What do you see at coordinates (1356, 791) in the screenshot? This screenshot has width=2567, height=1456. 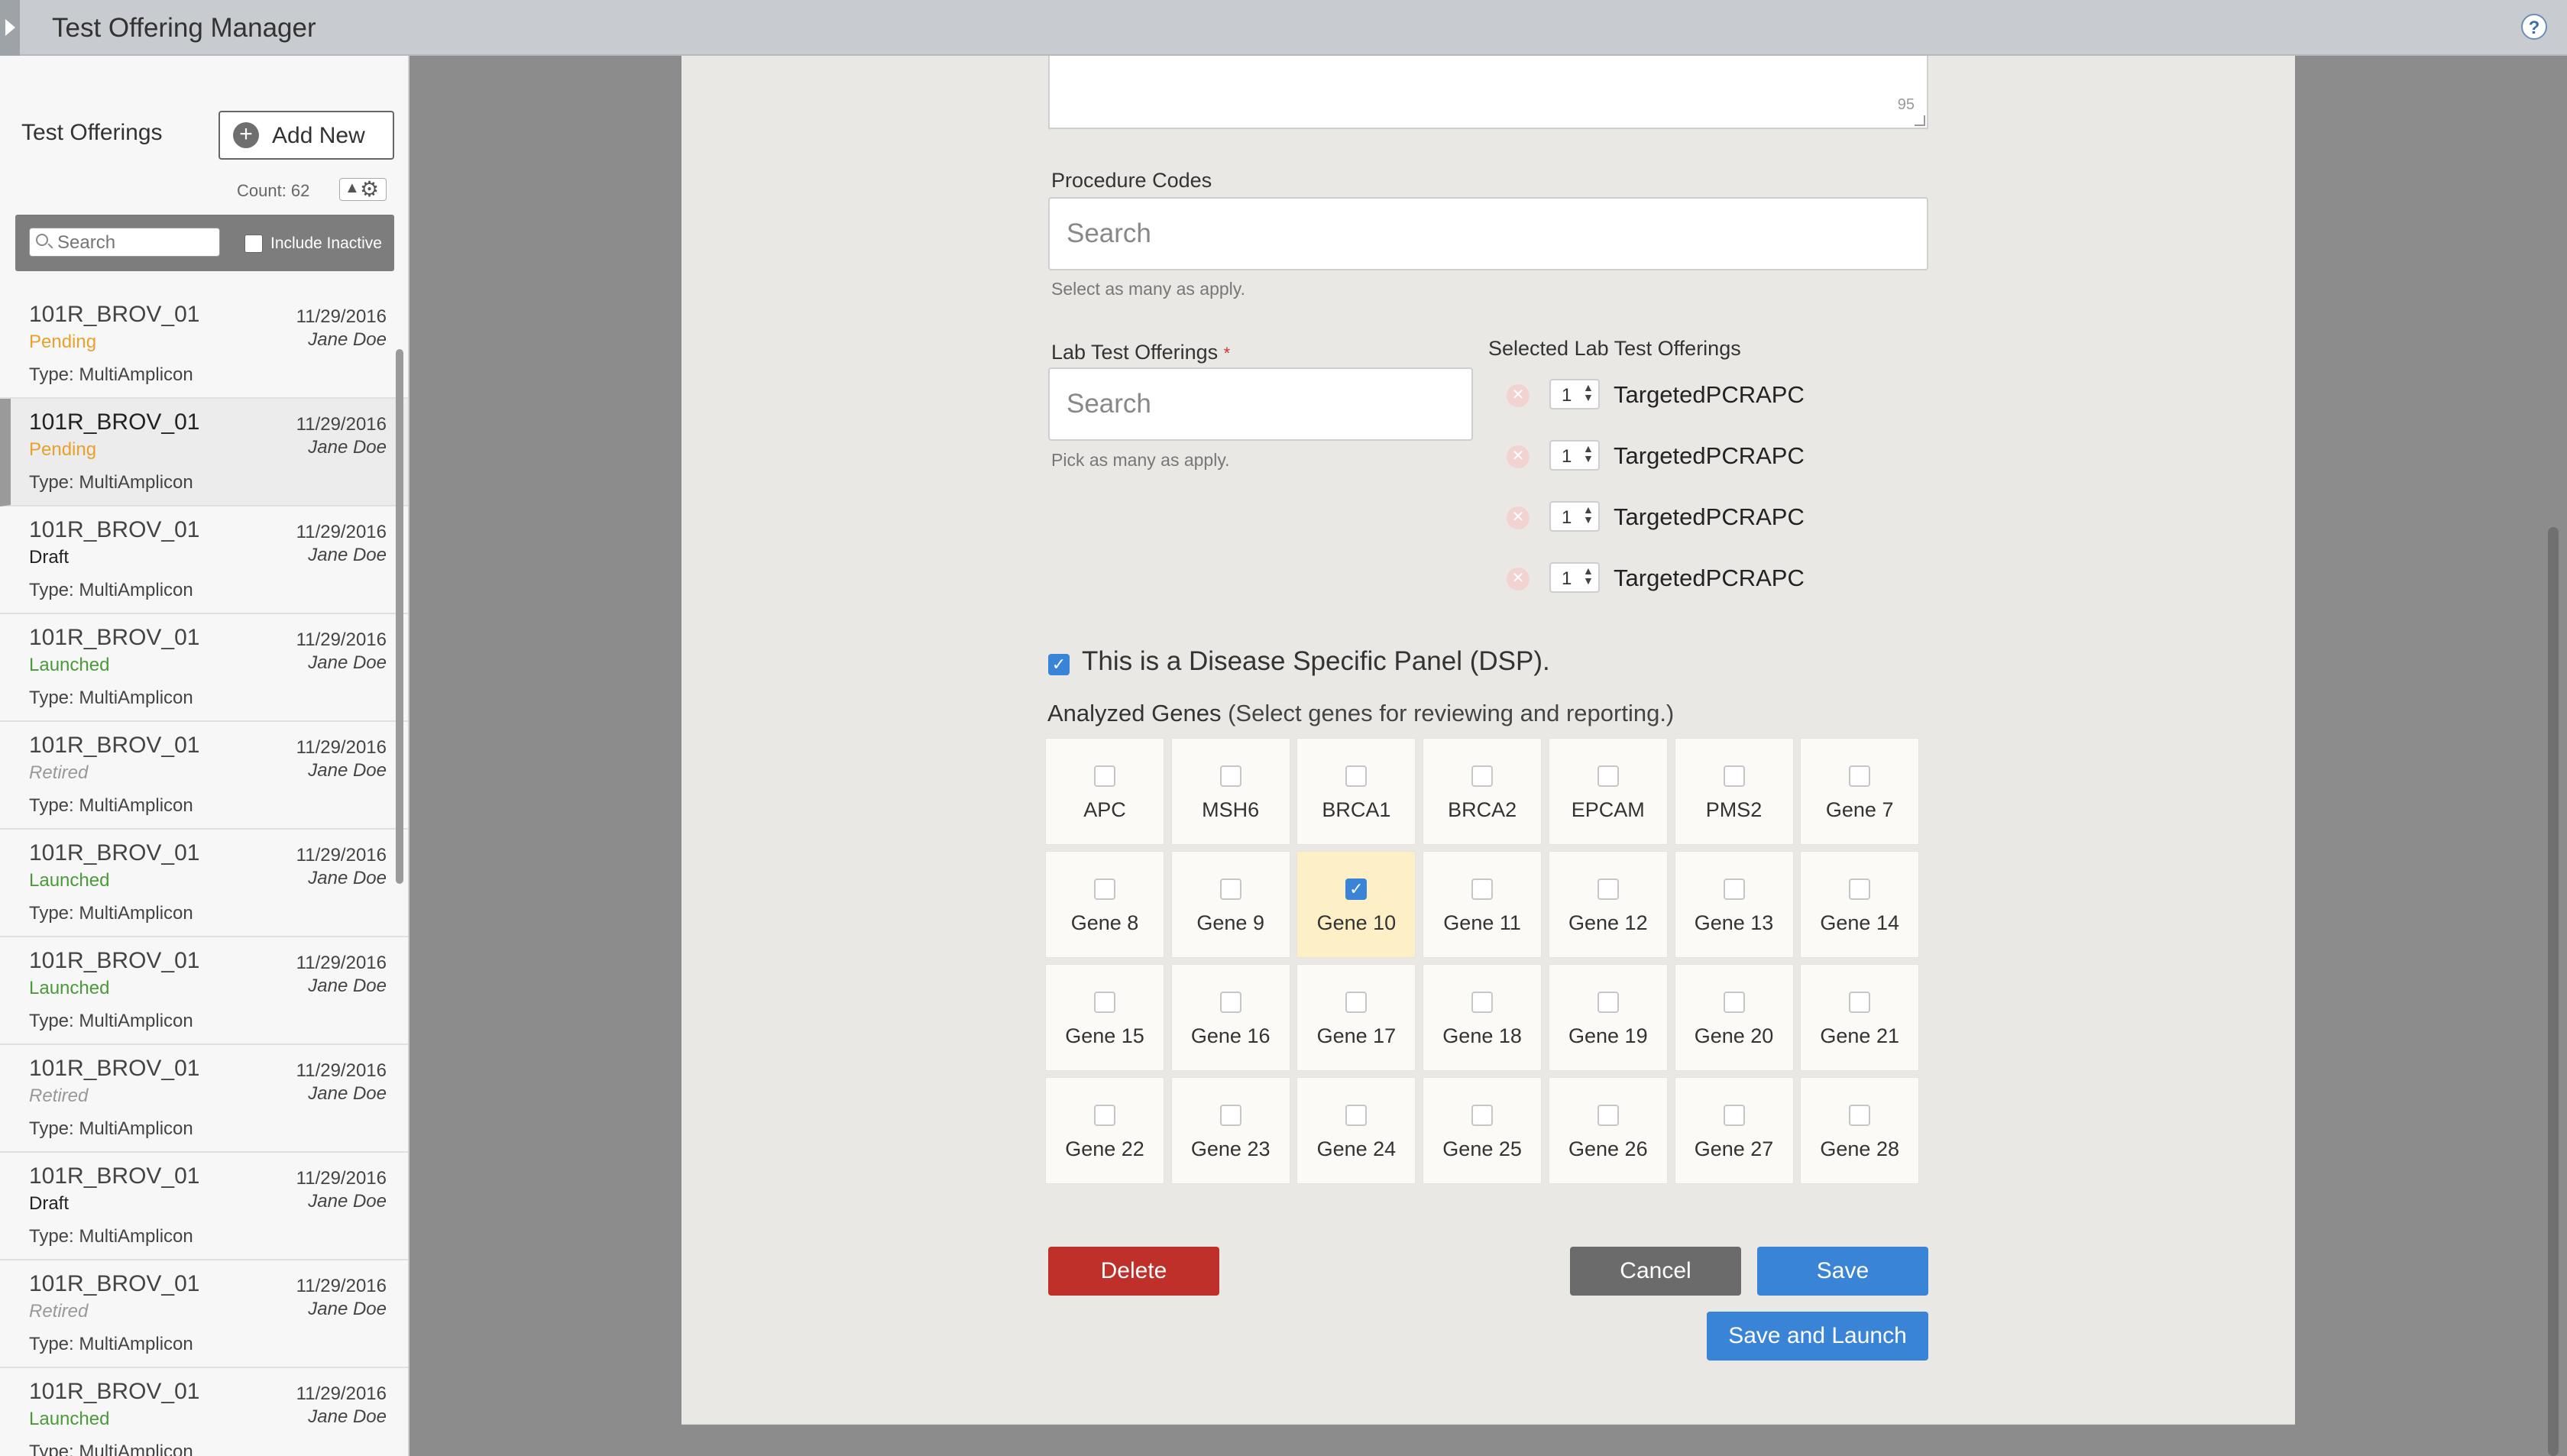 I see `gene-option: BRCA1` at bounding box center [1356, 791].